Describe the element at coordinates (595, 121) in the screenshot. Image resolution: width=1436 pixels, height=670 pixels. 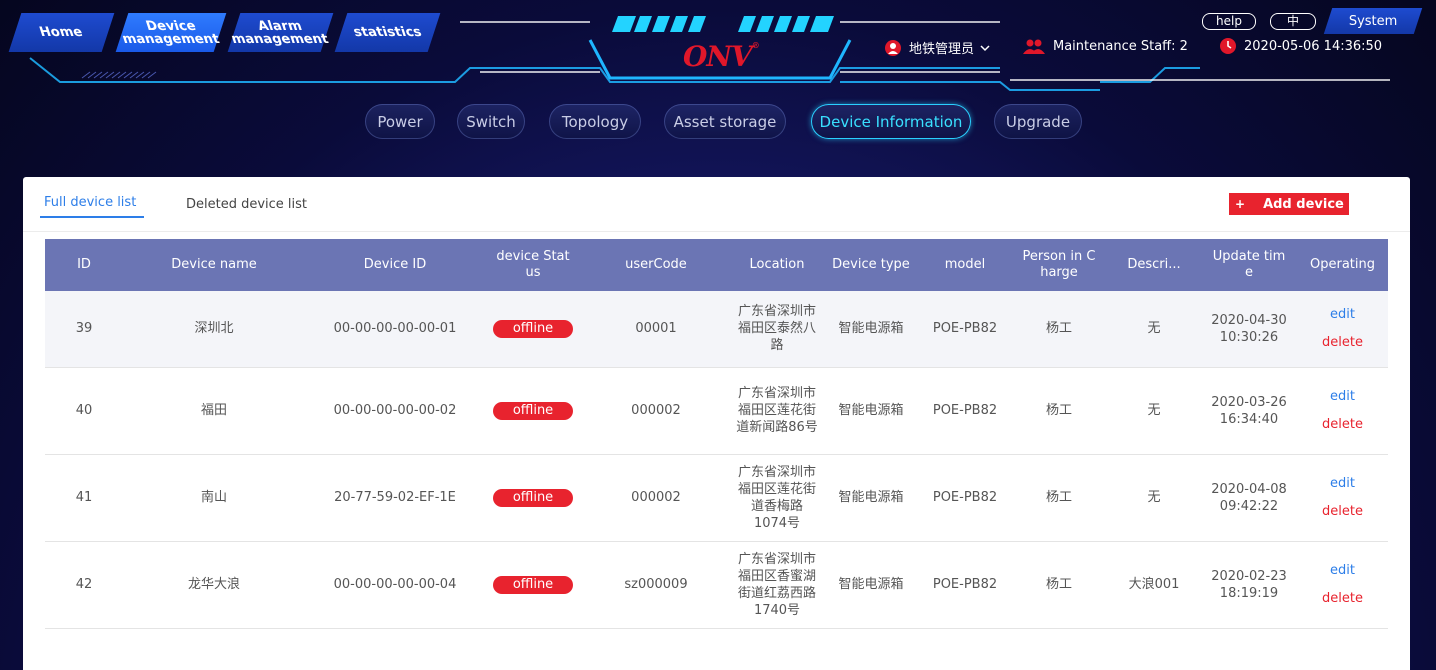
I see `sub-tab-topology: Topology` at that location.